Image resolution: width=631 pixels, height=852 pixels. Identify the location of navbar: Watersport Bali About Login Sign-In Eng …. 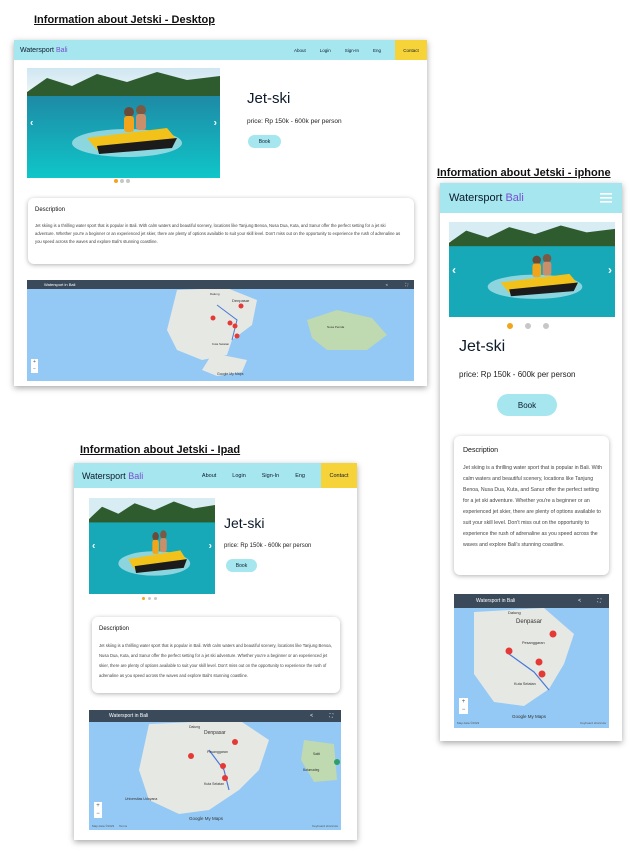
(215, 475).